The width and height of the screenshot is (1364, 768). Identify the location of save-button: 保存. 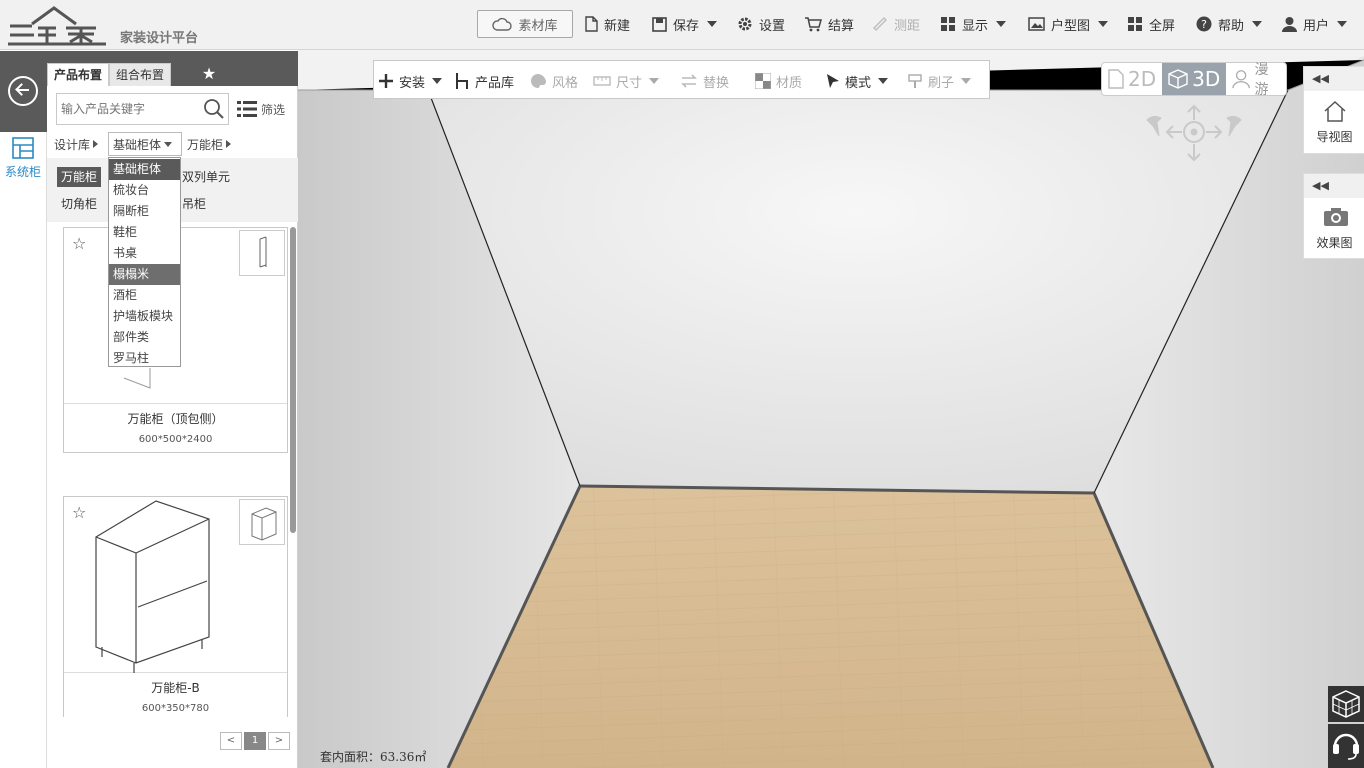
(685, 24).